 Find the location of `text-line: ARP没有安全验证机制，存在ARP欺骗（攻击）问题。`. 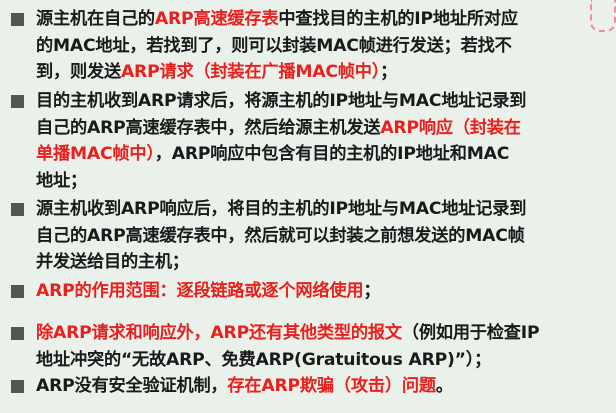

text-line: ARP没有安全验证机制，存在ARP欺骗（攻击）问题。 is located at coordinates (323, 386).